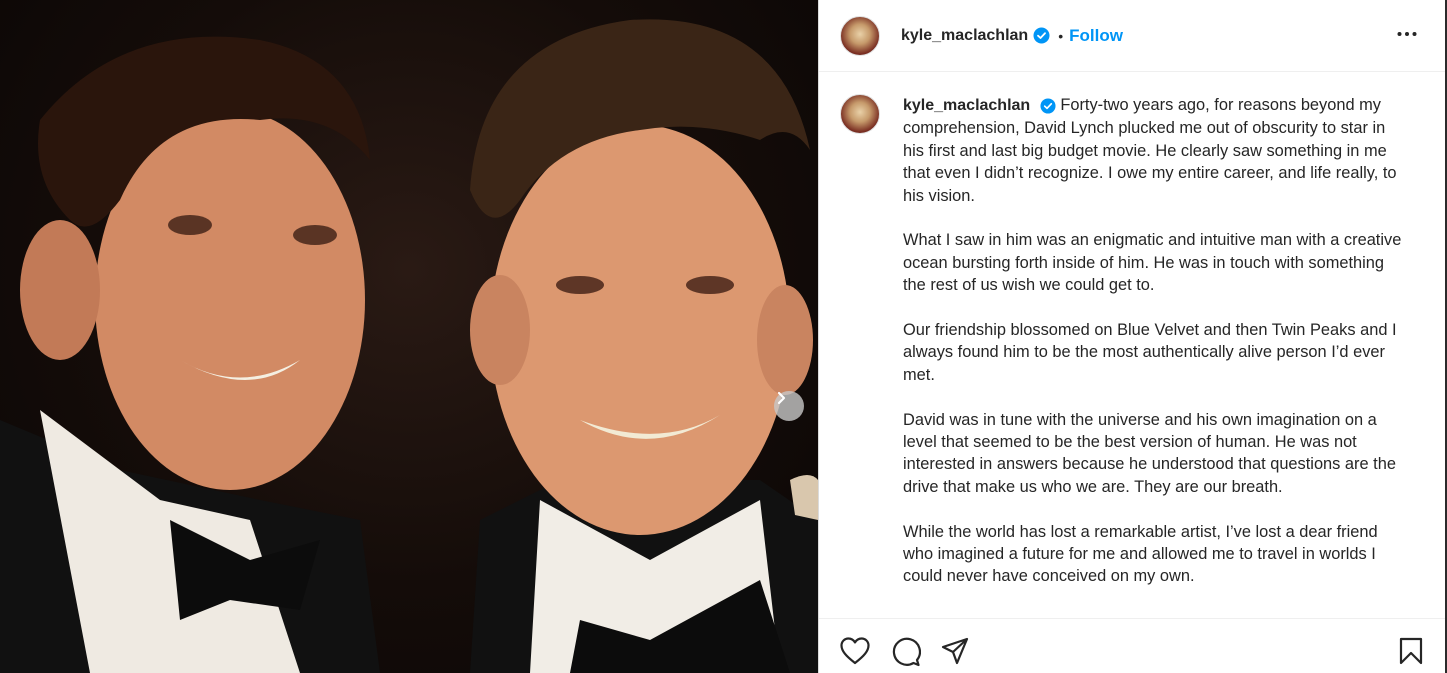 The width and height of the screenshot is (1447, 673). I want to click on more-options-icon, so click(1407, 36).